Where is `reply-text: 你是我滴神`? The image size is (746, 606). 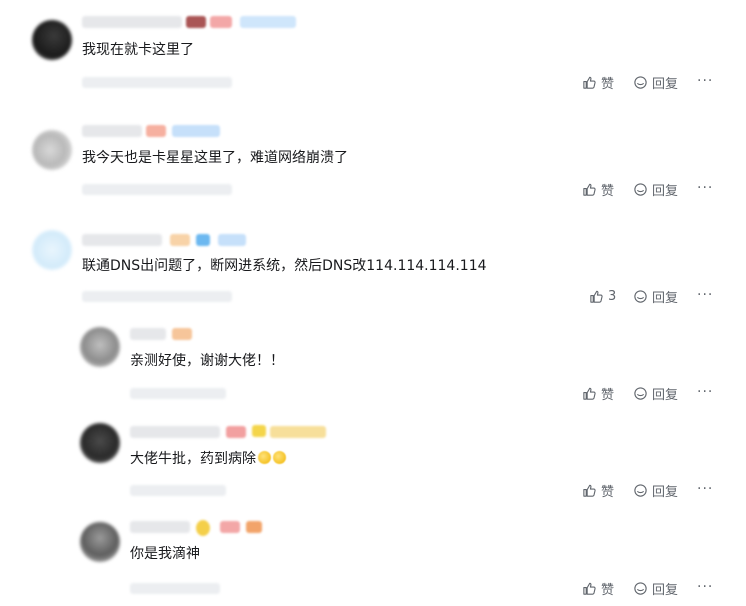 reply-text: 你是我滴神 is located at coordinates (165, 554).